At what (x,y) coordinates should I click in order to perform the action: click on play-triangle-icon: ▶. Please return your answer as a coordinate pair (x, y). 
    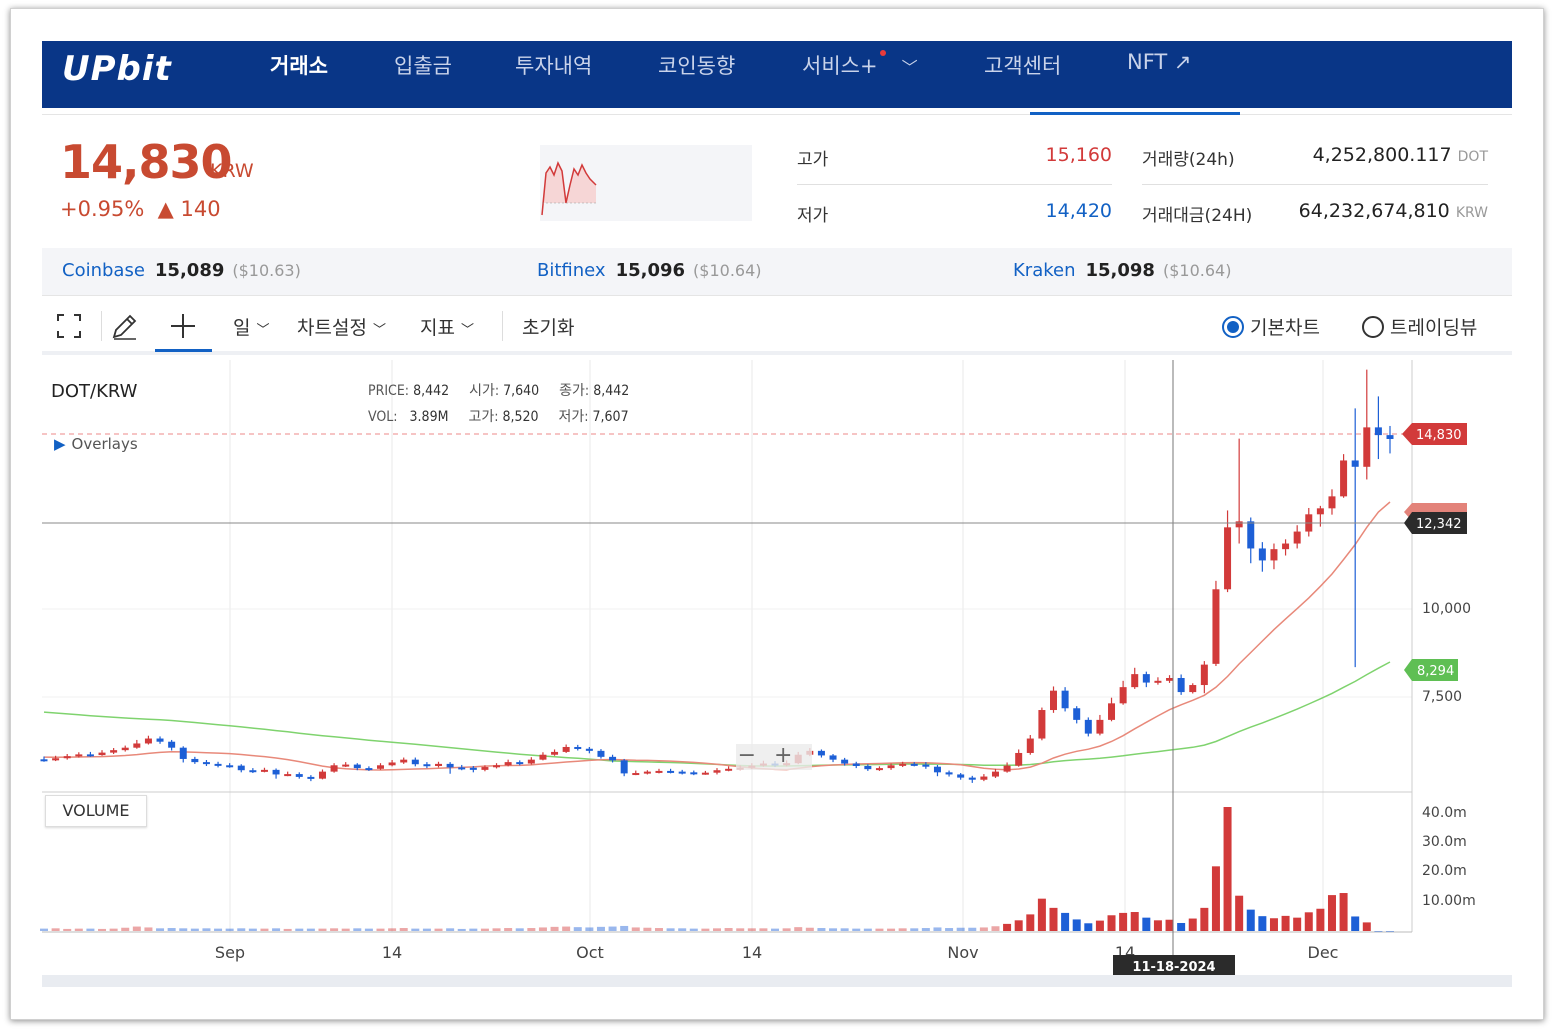
    Looking at the image, I should click on (60, 444).